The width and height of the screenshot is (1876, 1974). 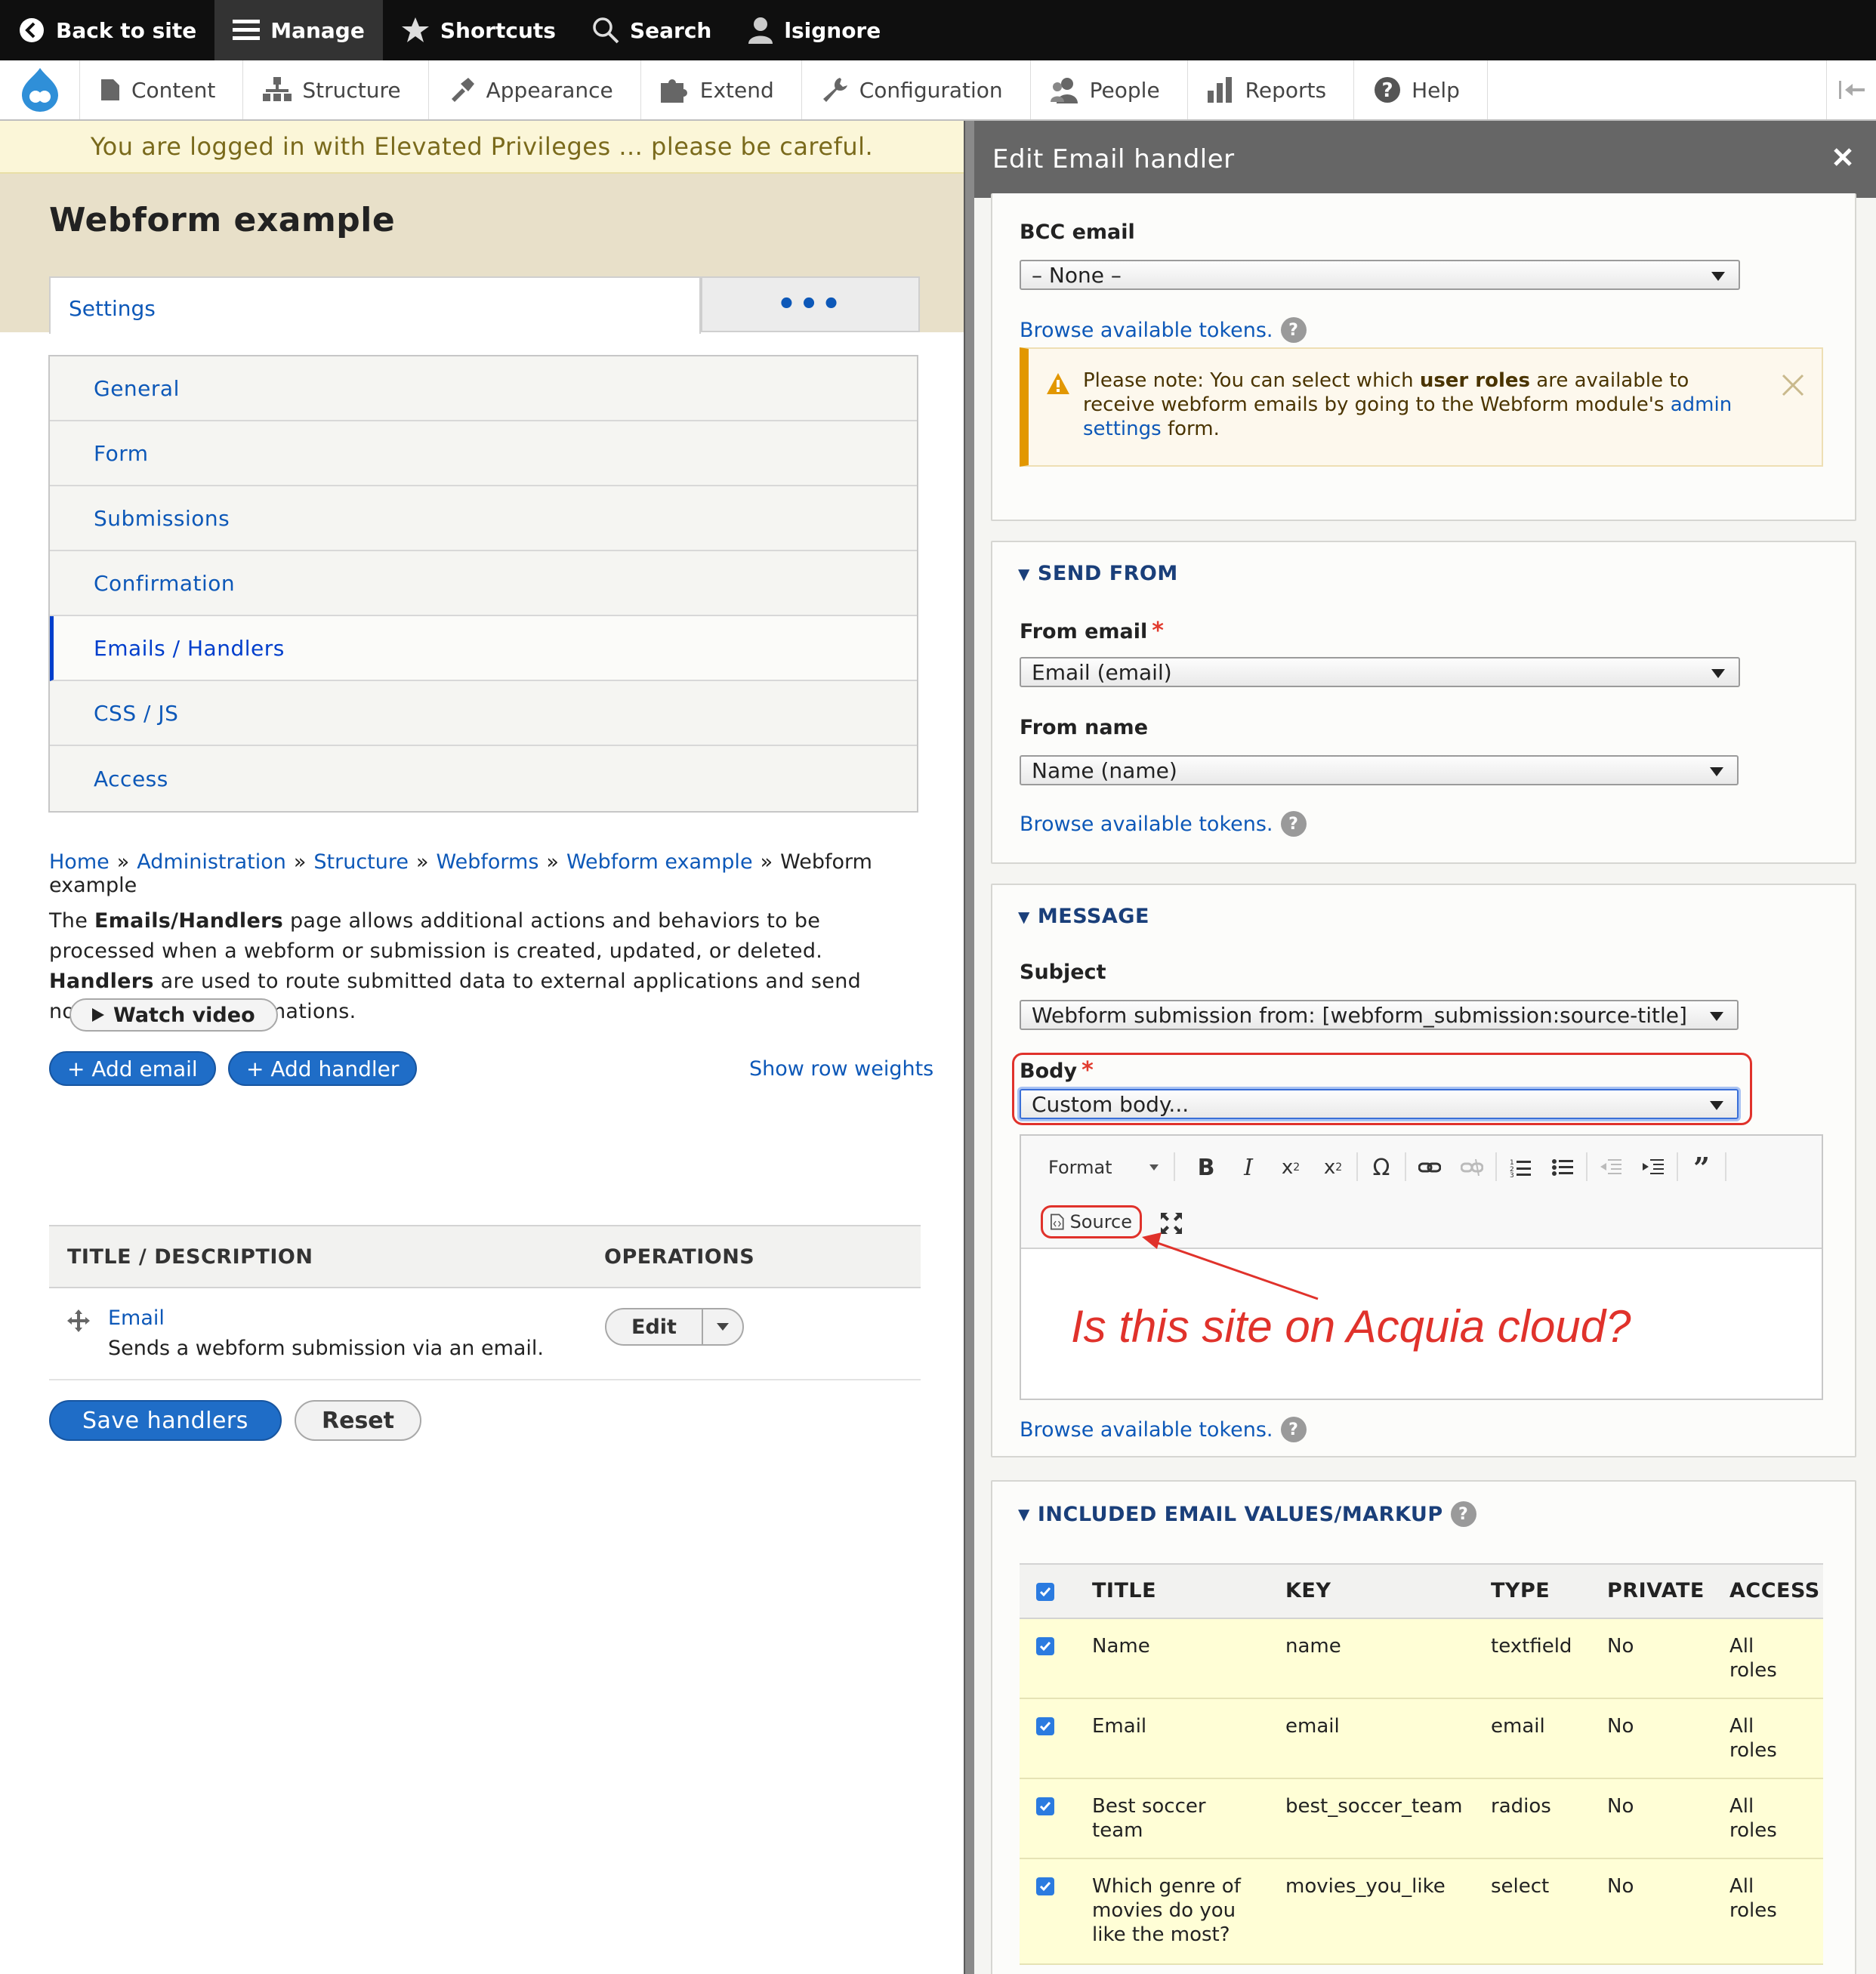 I want to click on send-from-legend: ▼ SEND FROM, so click(x=1098, y=573).